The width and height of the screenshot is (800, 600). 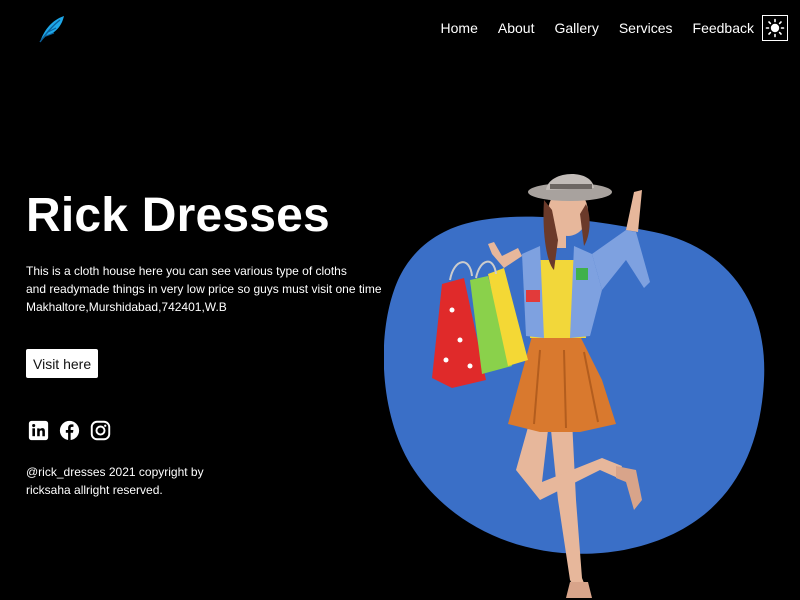 What do you see at coordinates (516, 28) in the screenshot?
I see `nav-about: About` at bounding box center [516, 28].